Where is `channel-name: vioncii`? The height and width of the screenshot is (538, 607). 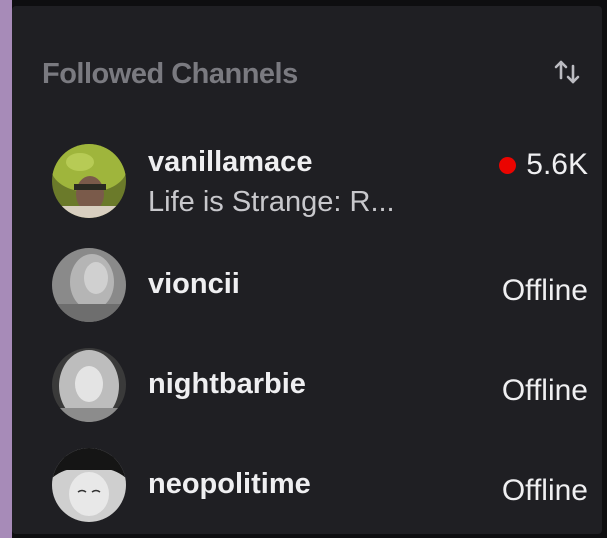 channel-name: vioncii is located at coordinates (194, 284).